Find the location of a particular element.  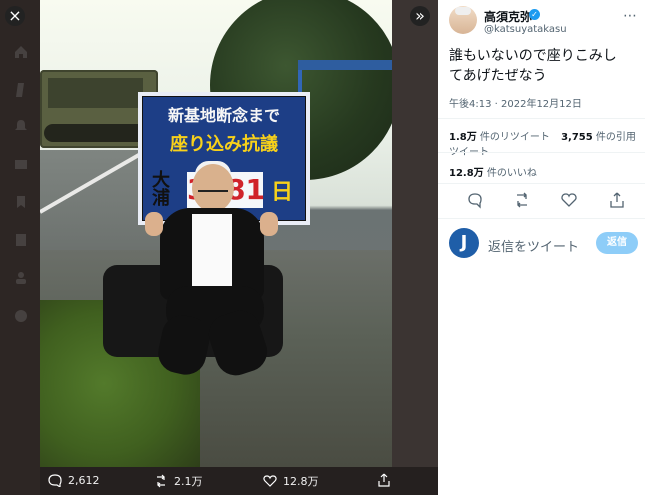

retweet-action: 2.1万 is located at coordinates (178, 481).